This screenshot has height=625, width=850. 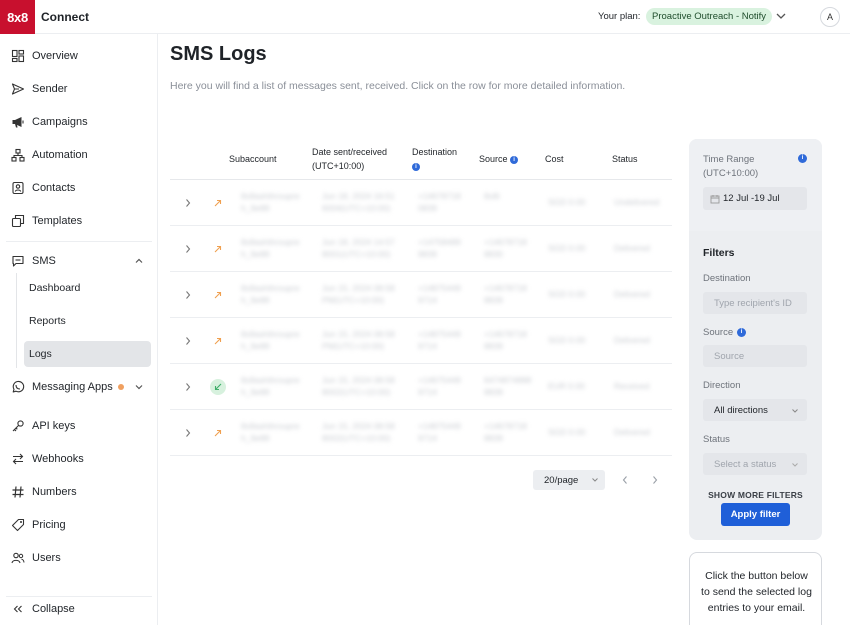 What do you see at coordinates (718, 332) in the screenshot?
I see `source-filter-label: Source` at bounding box center [718, 332].